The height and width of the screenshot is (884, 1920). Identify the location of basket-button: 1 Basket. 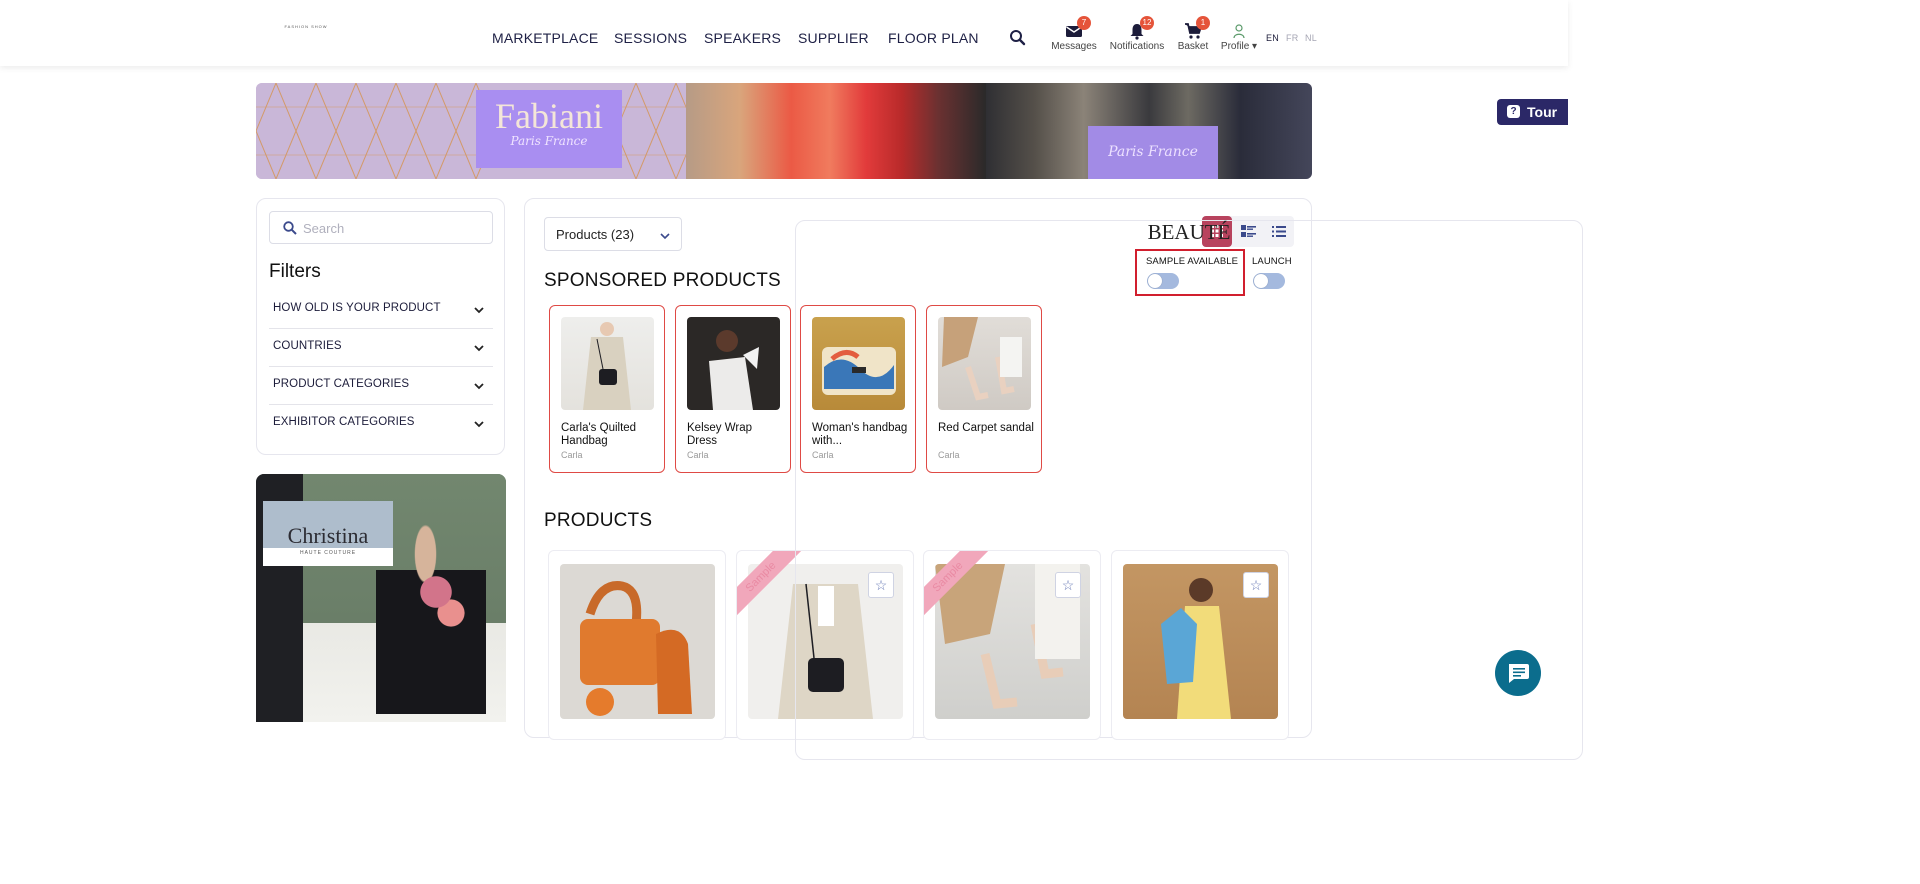
(1193, 34).